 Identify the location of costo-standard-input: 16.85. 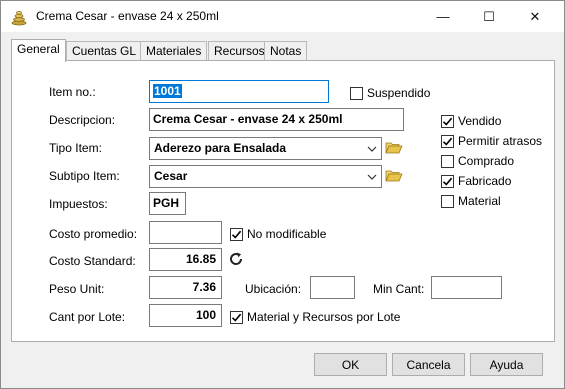
(185, 259).